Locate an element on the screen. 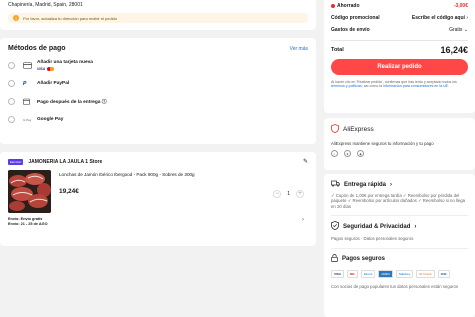 Image resolution: width=475 pixels, height=317 pixels. quantity-value: 1 is located at coordinates (288, 194).